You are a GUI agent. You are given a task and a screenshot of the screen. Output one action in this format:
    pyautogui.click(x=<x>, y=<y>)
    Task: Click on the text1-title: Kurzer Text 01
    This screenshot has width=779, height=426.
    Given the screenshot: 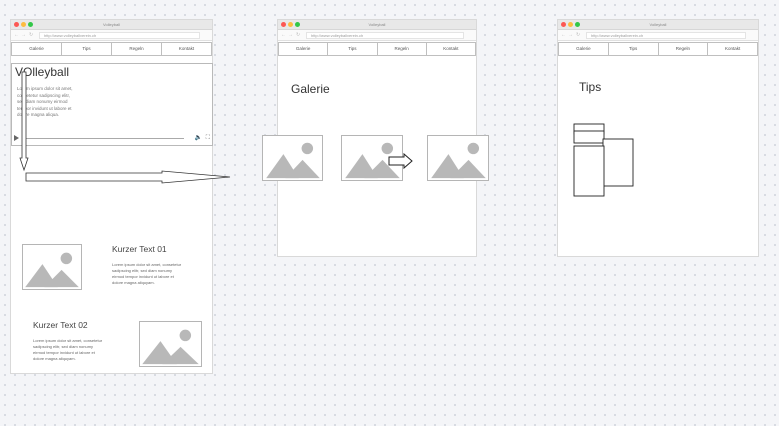 What is the action you would take?
    pyautogui.click(x=139, y=249)
    